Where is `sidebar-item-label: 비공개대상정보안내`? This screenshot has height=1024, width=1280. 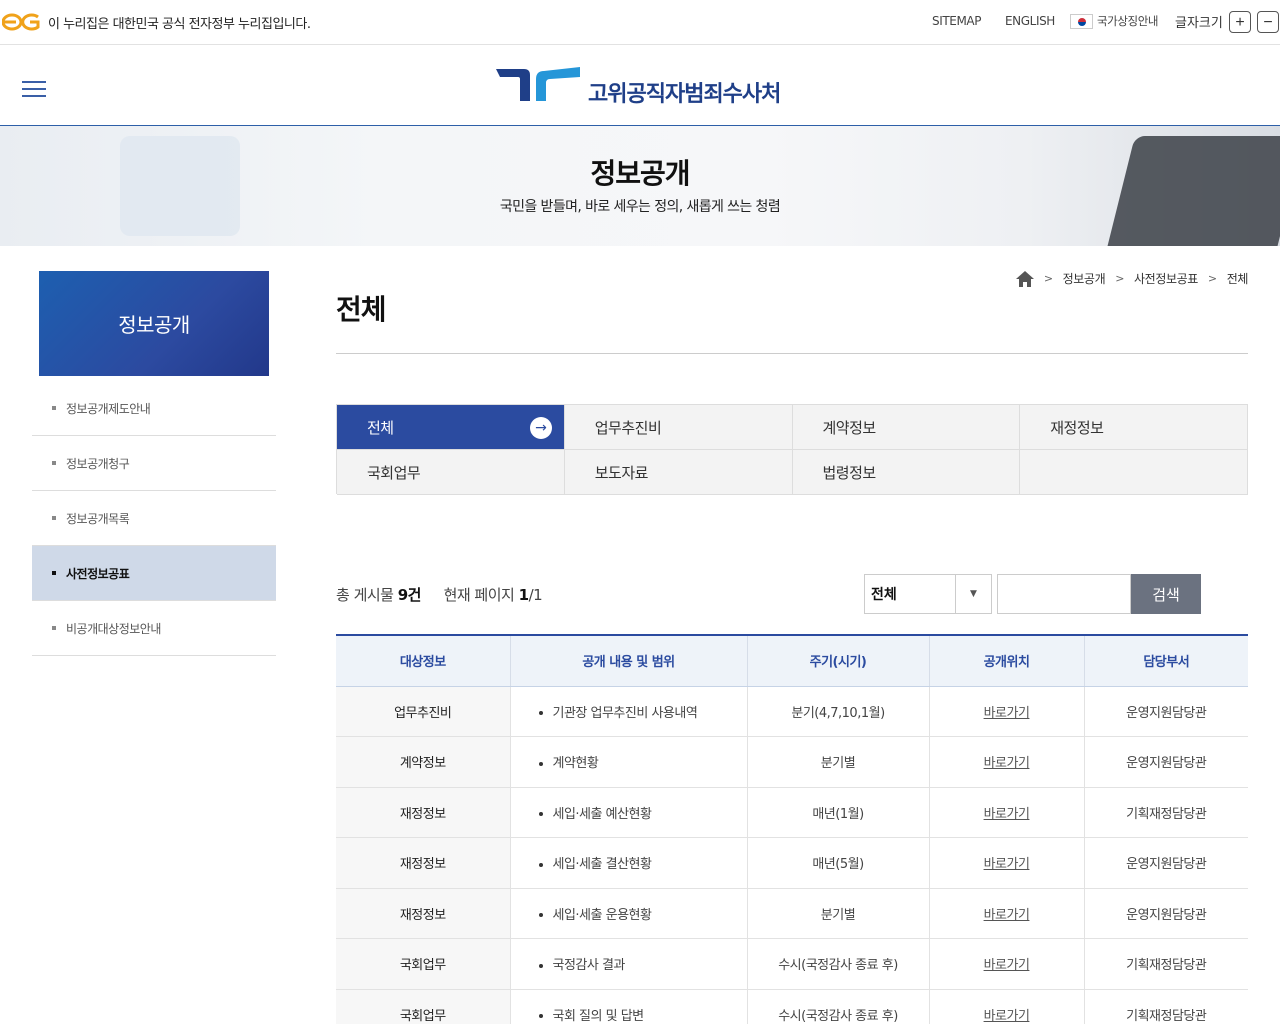 sidebar-item-label: 비공개대상정보안내 is located at coordinates (113, 628).